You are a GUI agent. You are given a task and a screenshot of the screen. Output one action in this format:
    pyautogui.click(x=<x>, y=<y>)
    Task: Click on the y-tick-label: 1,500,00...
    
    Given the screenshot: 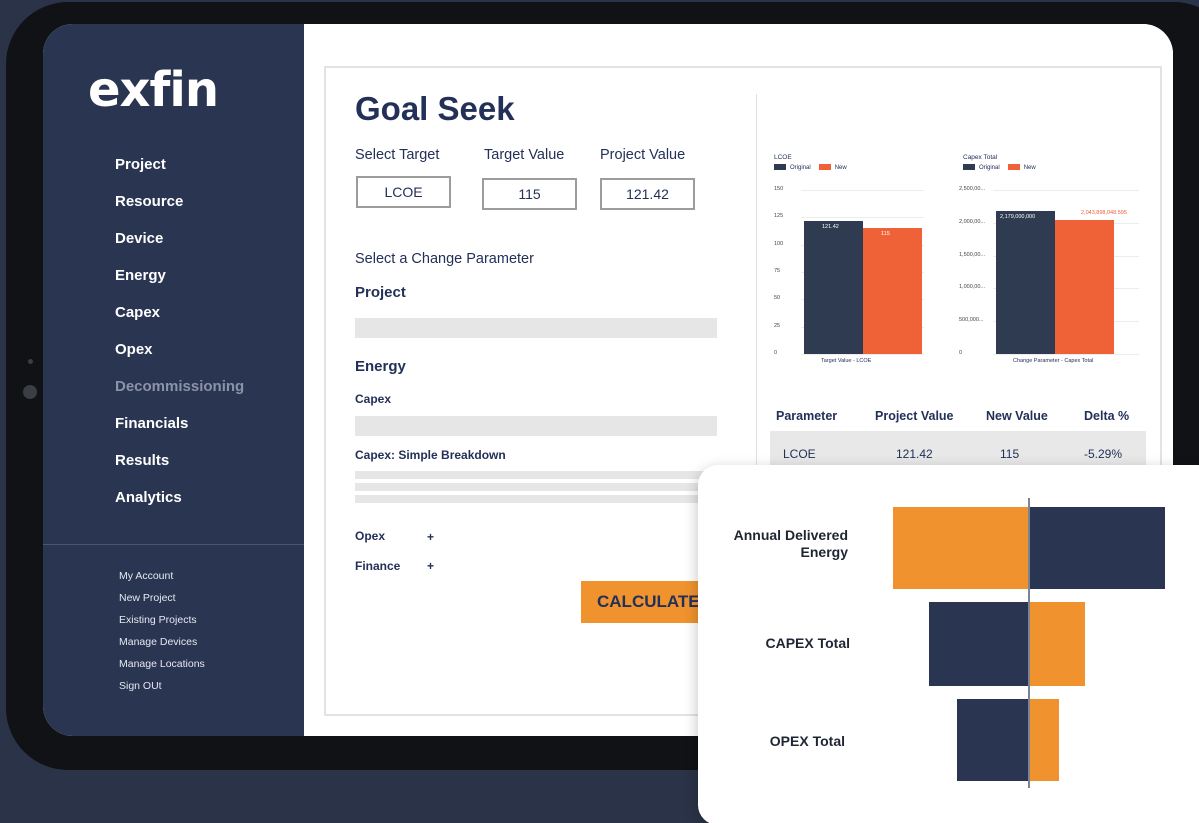 What is the action you would take?
    pyautogui.click(x=972, y=254)
    